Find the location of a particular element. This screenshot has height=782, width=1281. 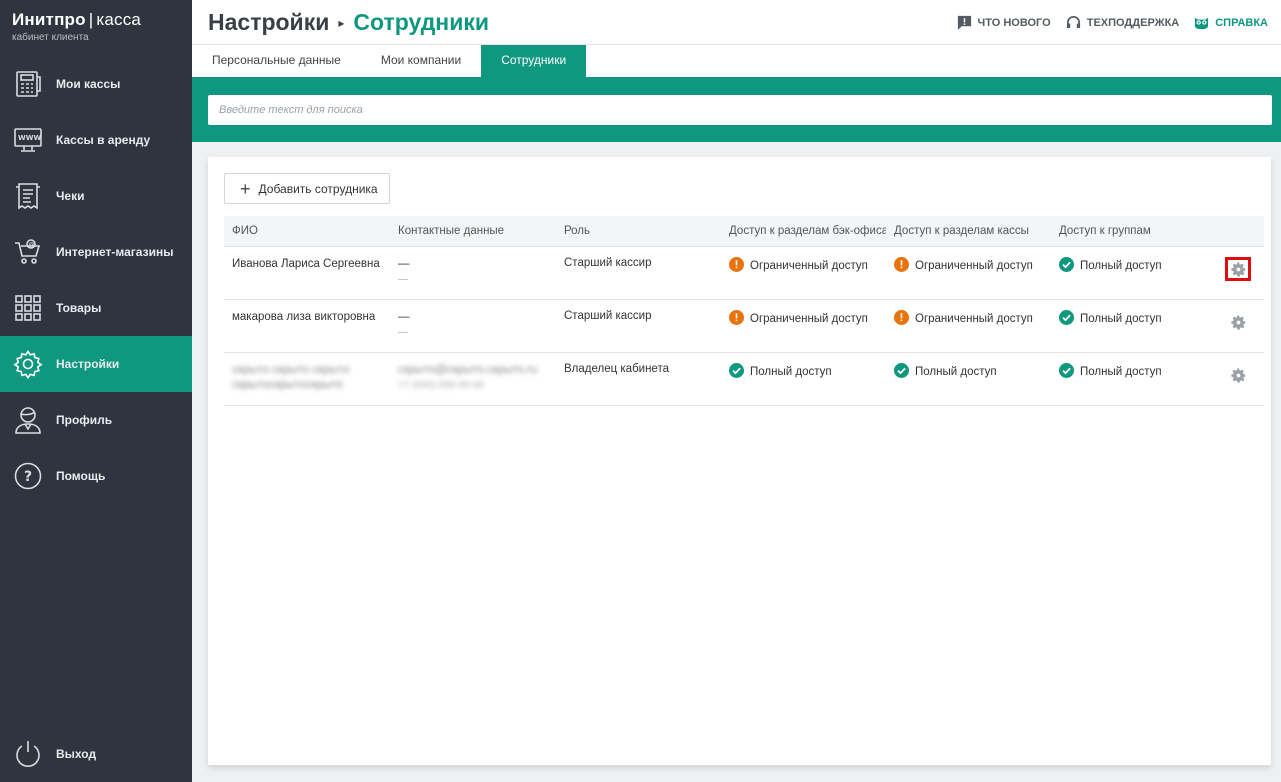

page-title: Сотрудники is located at coordinates (421, 22).